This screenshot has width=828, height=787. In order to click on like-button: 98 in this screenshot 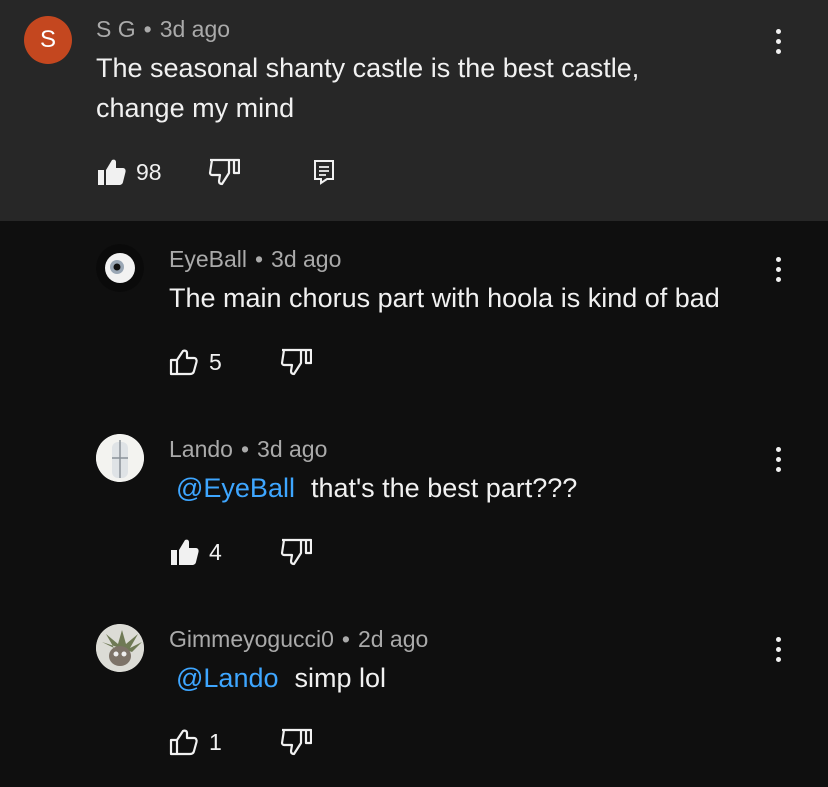, I will do `click(129, 172)`.